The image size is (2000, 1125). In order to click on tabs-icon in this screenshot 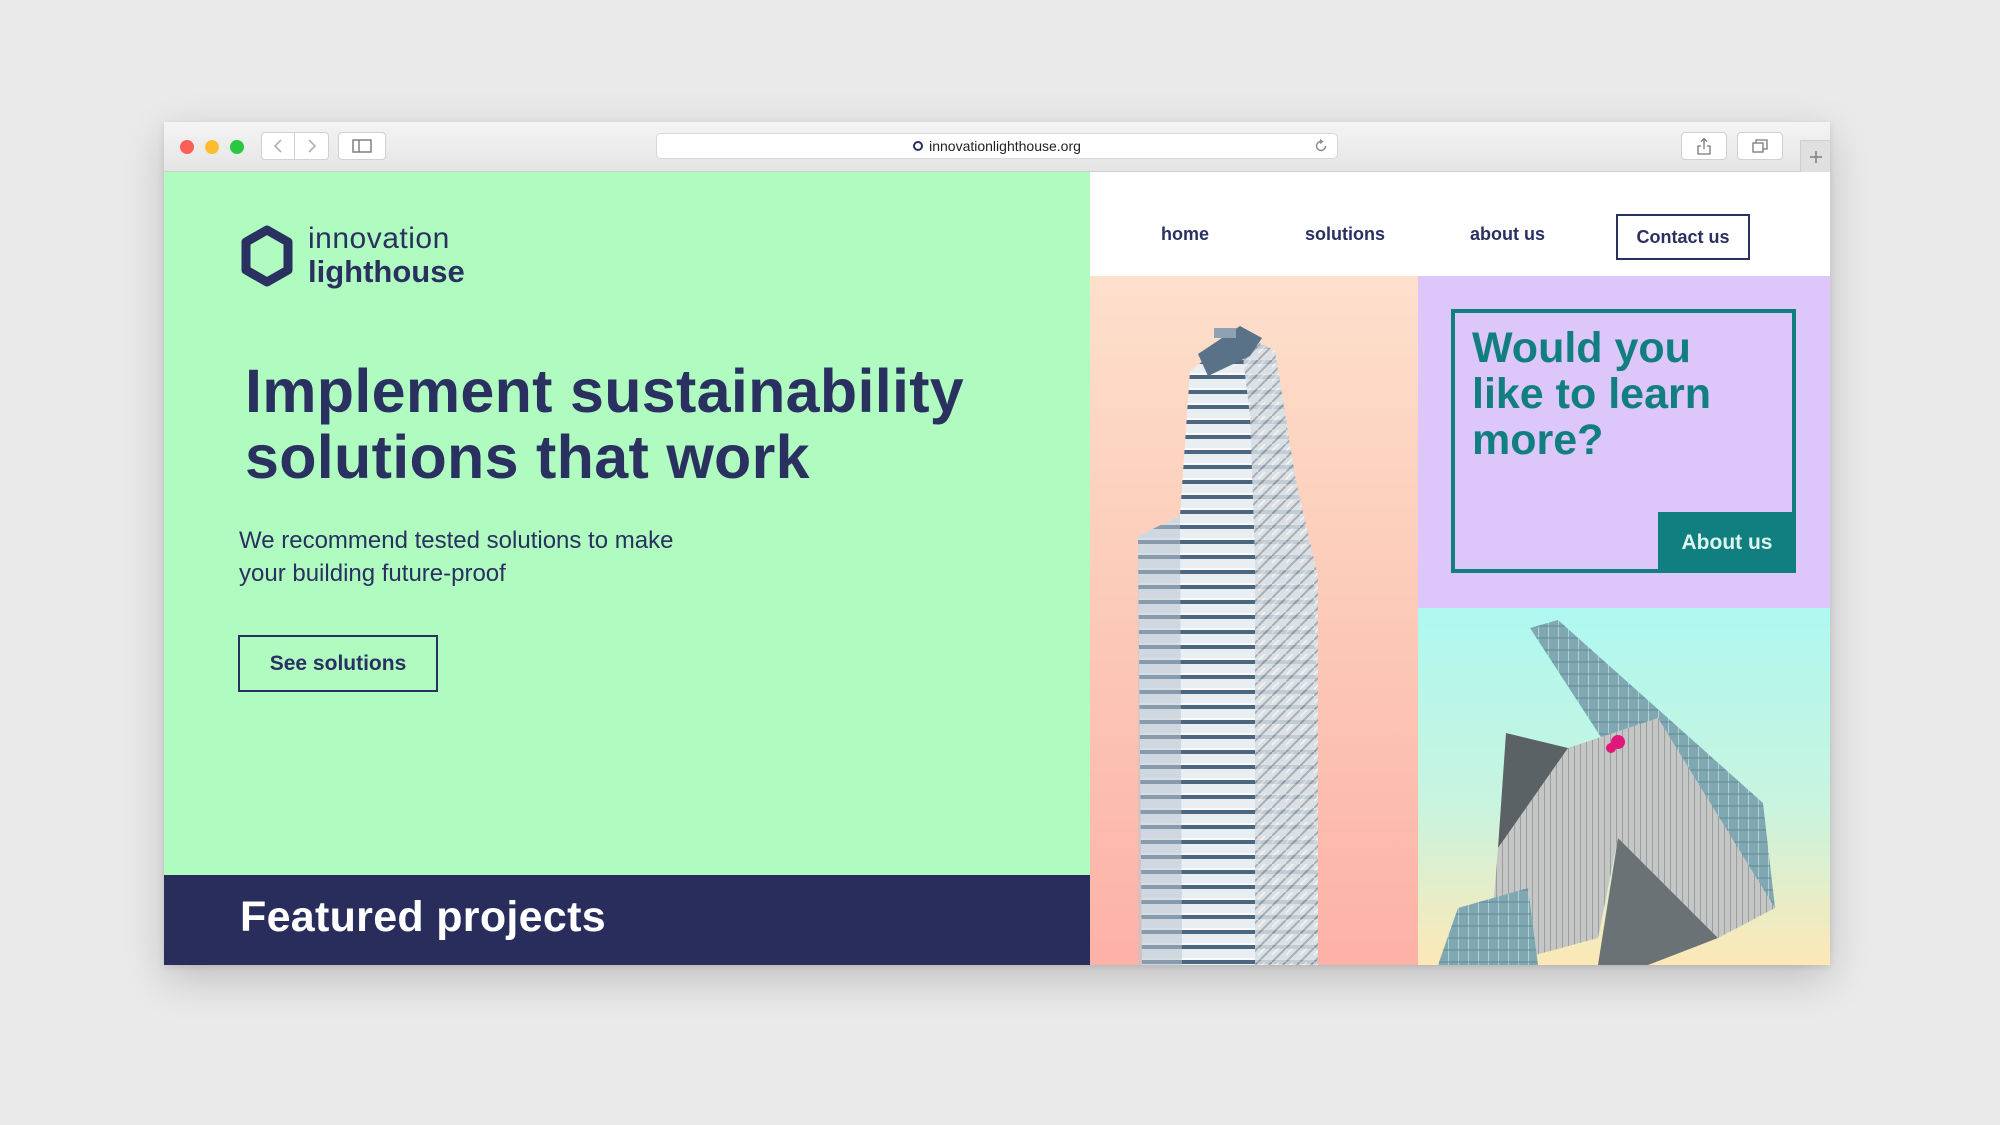, I will do `click(1760, 146)`.